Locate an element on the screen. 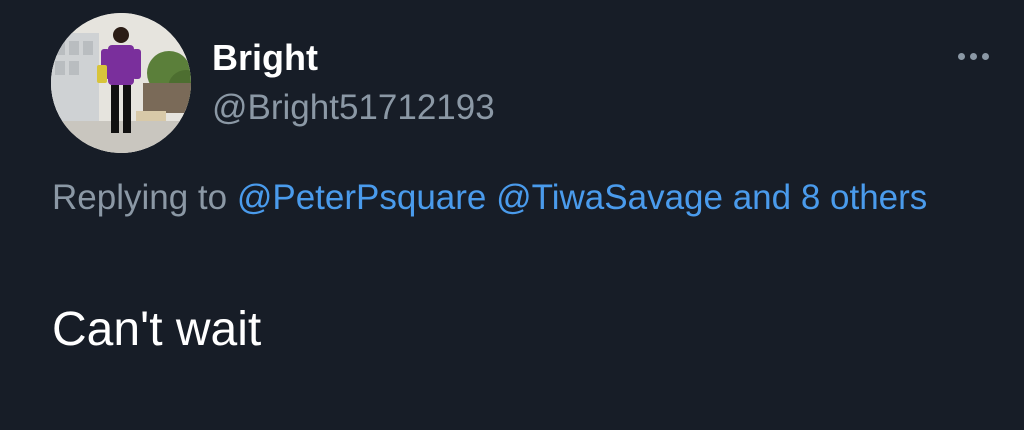 The width and height of the screenshot is (1024, 430). avatar is located at coordinates (121, 83).